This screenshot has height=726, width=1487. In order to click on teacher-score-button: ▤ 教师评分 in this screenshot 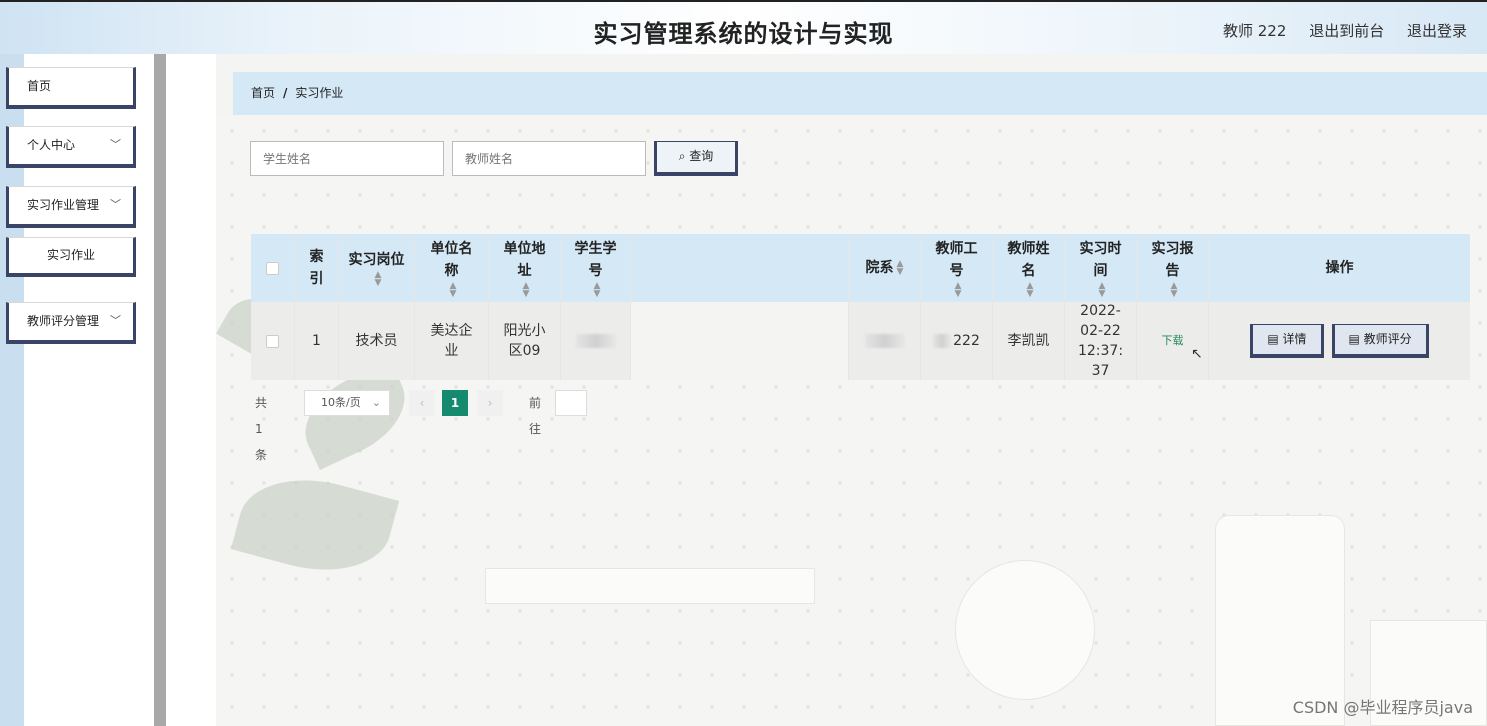, I will do `click(1380, 341)`.